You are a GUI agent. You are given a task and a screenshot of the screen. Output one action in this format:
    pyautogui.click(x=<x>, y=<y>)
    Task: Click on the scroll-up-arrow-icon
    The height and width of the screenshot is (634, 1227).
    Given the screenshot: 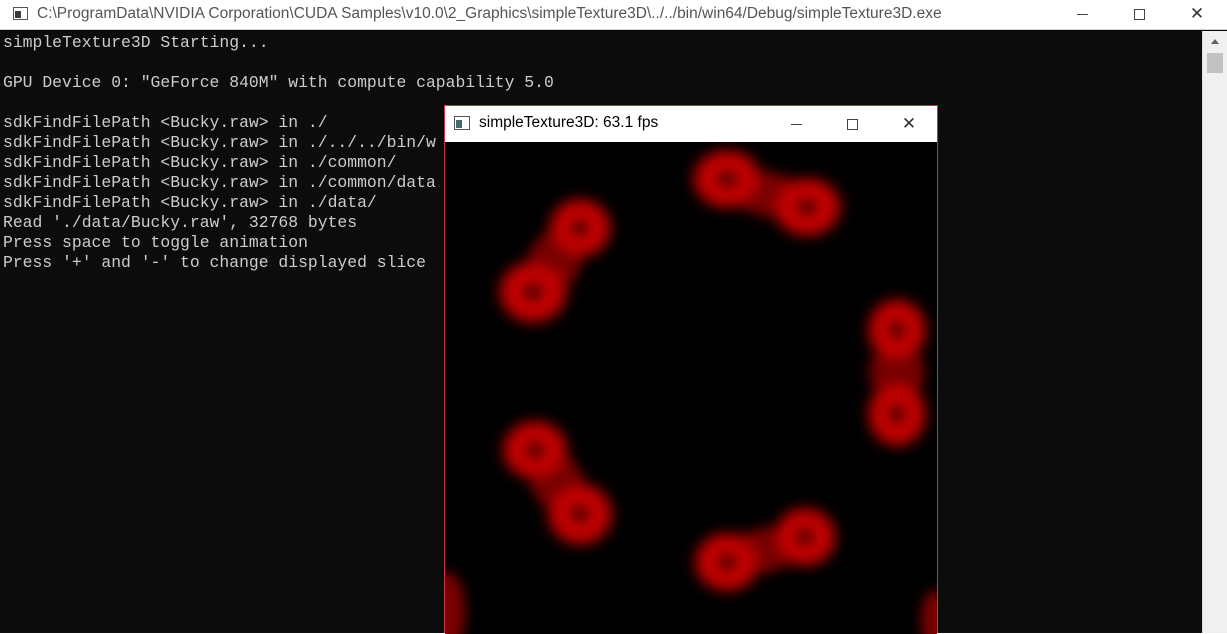 What is the action you would take?
    pyautogui.click(x=1215, y=41)
    